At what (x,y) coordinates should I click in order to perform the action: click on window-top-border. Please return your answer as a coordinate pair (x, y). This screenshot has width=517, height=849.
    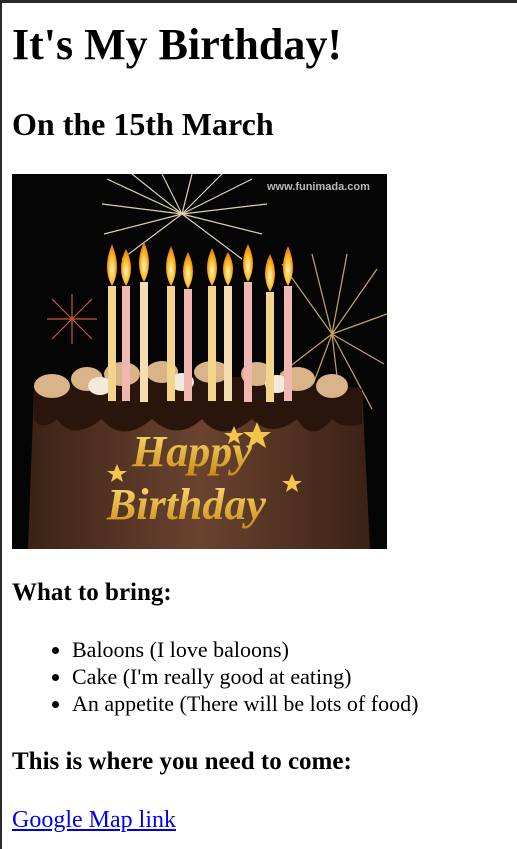
    Looking at the image, I should click on (258, 1).